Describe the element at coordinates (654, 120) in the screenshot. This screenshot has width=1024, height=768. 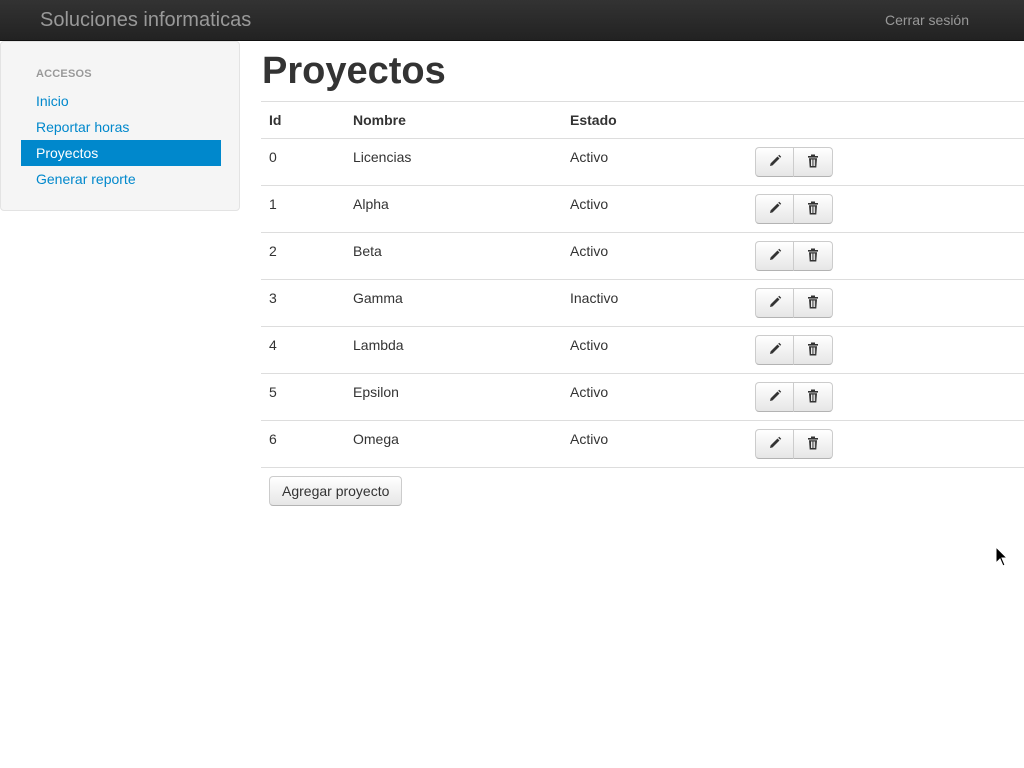
I see `header-state: Estado` at that location.